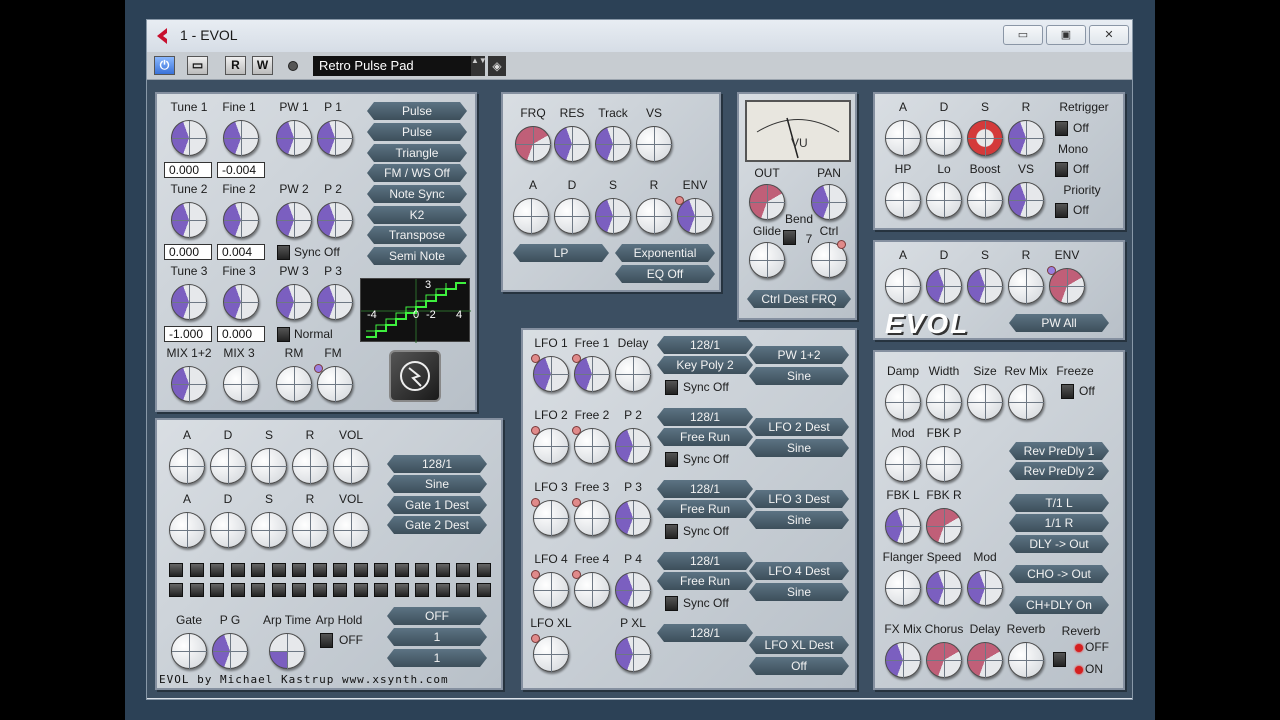 This screenshot has height=720, width=1280. What do you see at coordinates (665, 253) in the screenshot?
I see `filter-curve-button: Exponential` at bounding box center [665, 253].